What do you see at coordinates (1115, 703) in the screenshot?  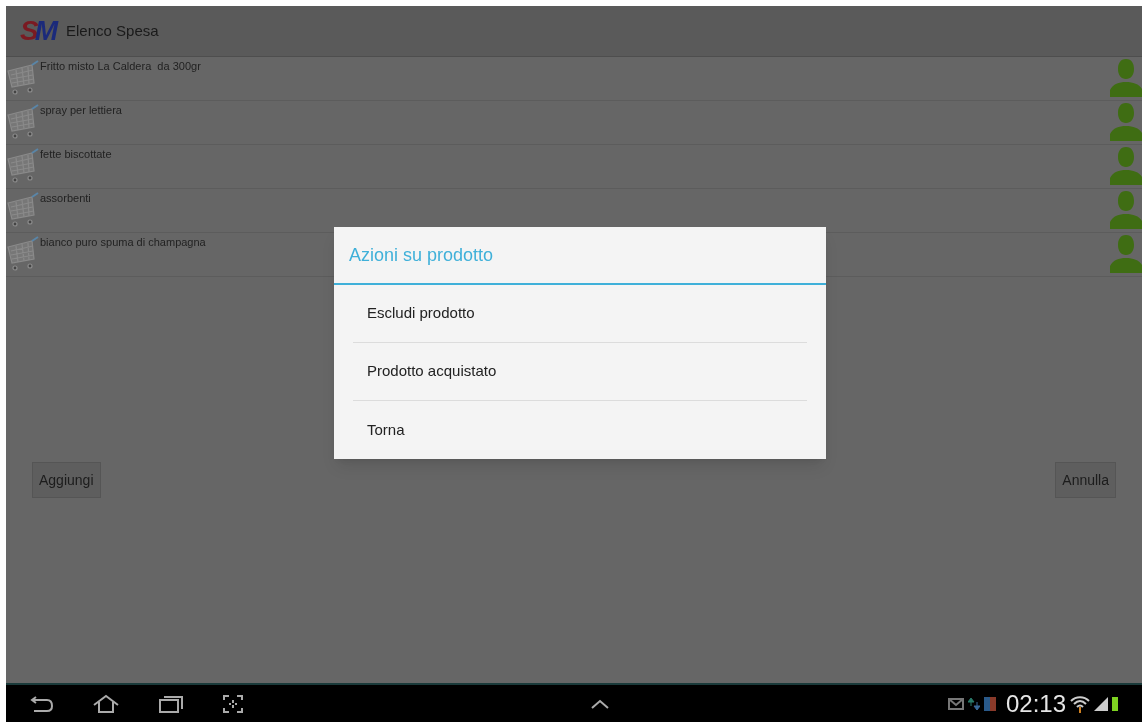 I see `battery-icon` at bounding box center [1115, 703].